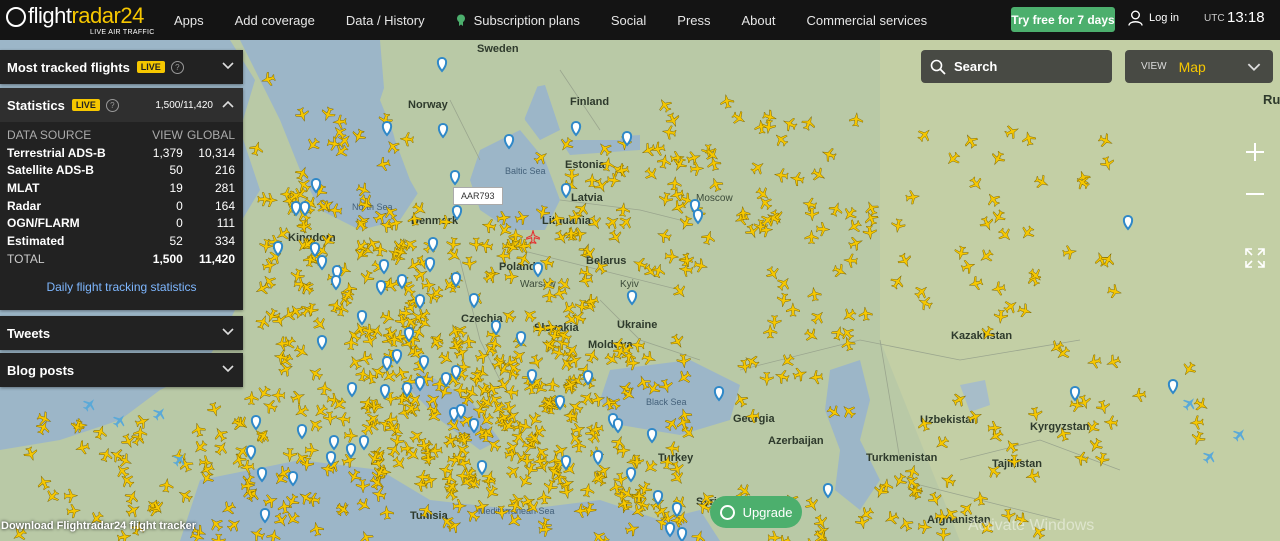  What do you see at coordinates (98, 526) in the screenshot?
I see `download-app-text: Download Flightradar24 flight tracker` at bounding box center [98, 526].